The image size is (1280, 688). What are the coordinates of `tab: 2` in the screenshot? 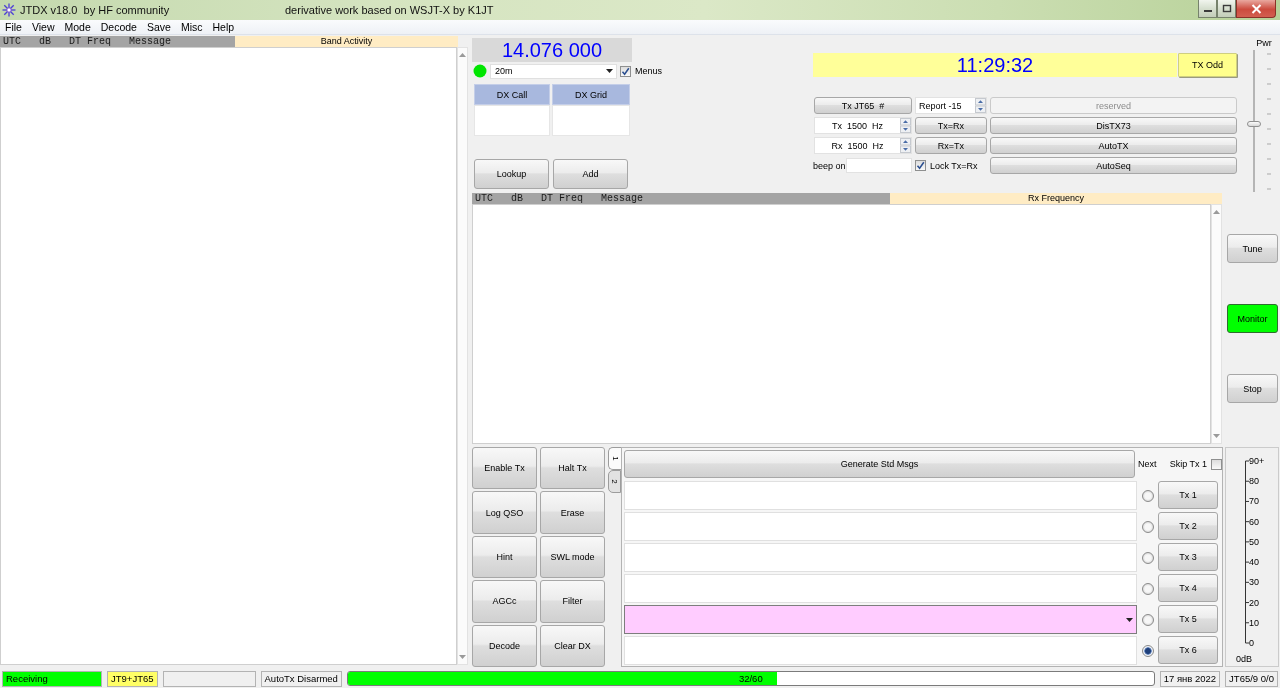 It's located at (614, 481).